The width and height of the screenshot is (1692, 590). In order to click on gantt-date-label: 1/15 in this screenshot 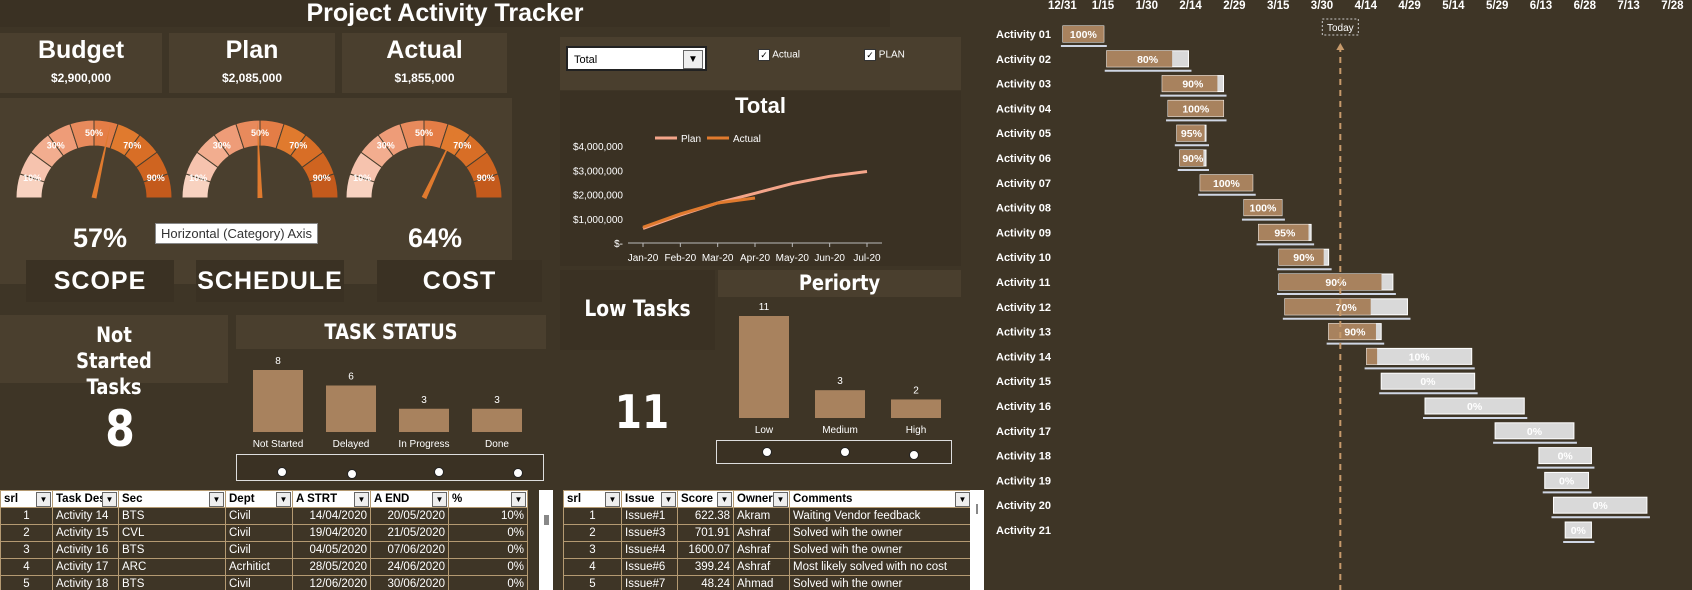, I will do `click(1103, 6)`.